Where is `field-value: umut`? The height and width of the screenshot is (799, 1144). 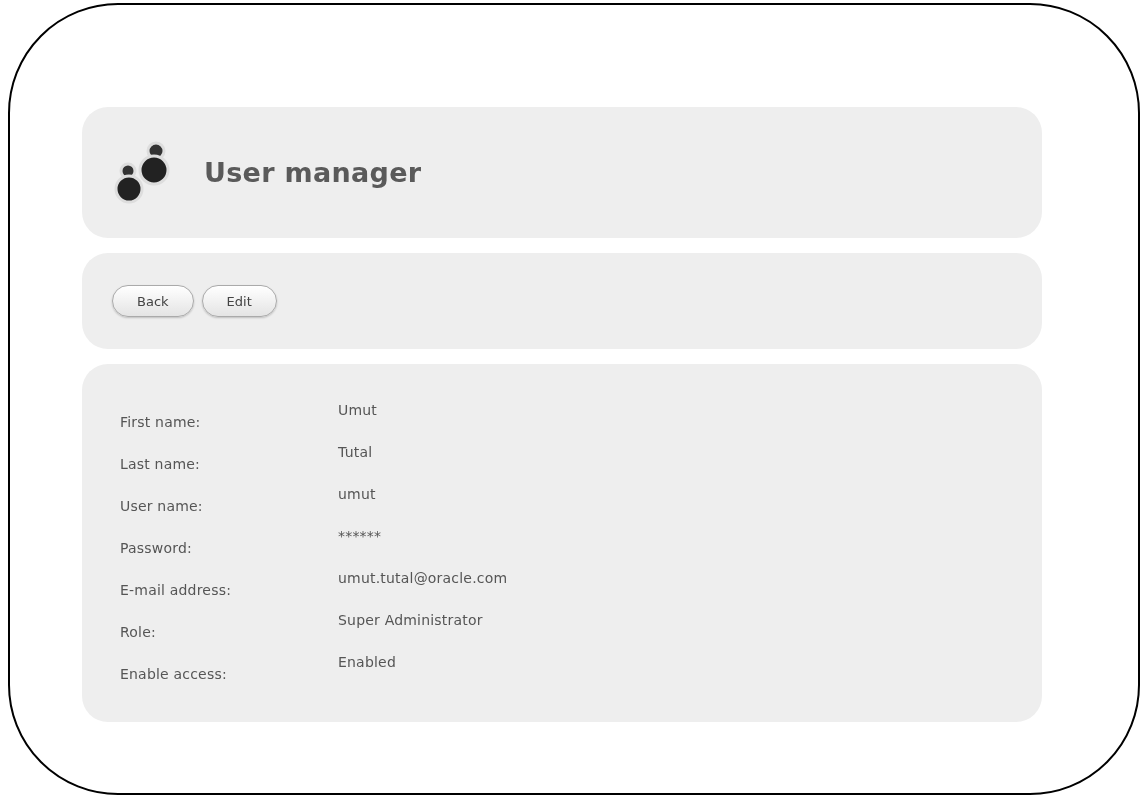
field-value: umut is located at coordinates (357, 495).